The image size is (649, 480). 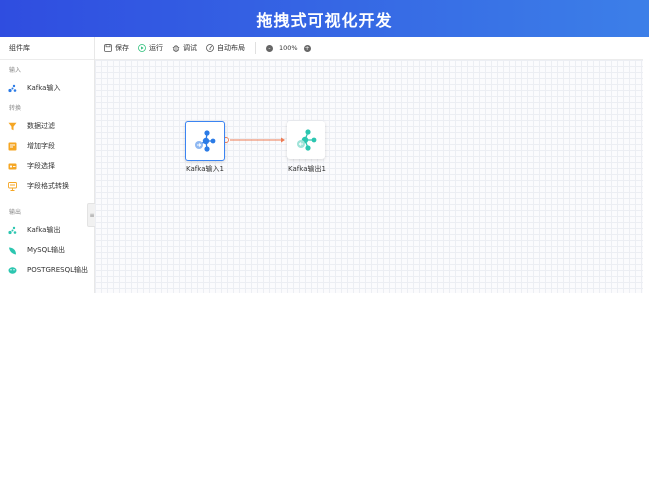 I want to click on auto-layout-icon, so click(x=210, y=48).